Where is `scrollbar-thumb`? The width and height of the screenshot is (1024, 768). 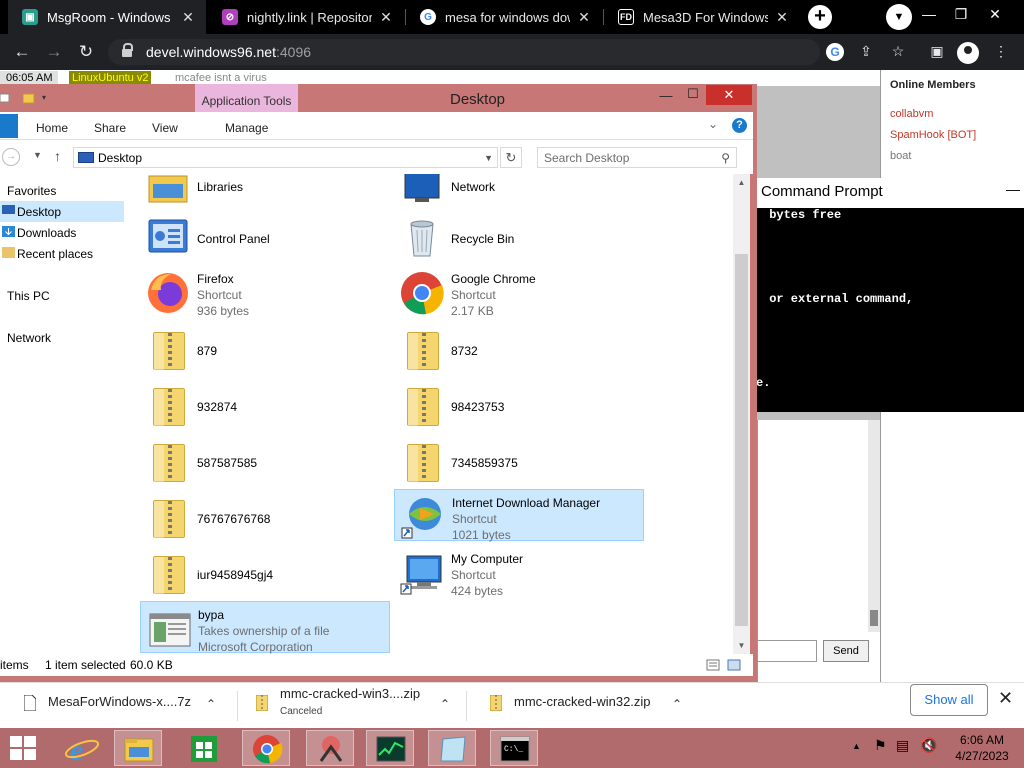 scrollbar-thumb is located at coordinates (741, 440).